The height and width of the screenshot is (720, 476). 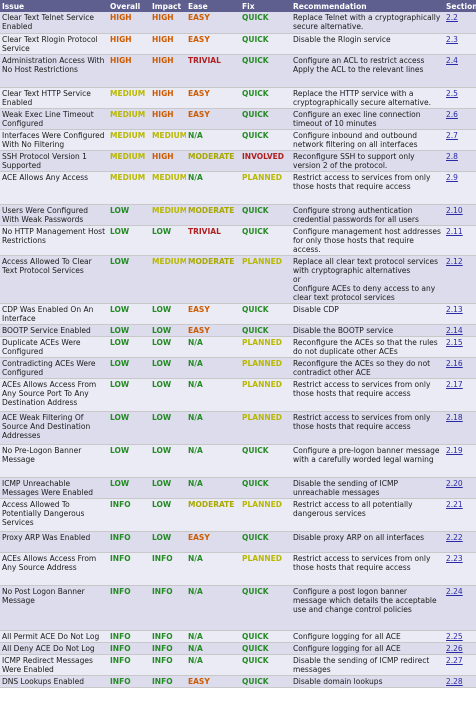 I want to click on section-link: 2.4, so click(x=452, y=60).